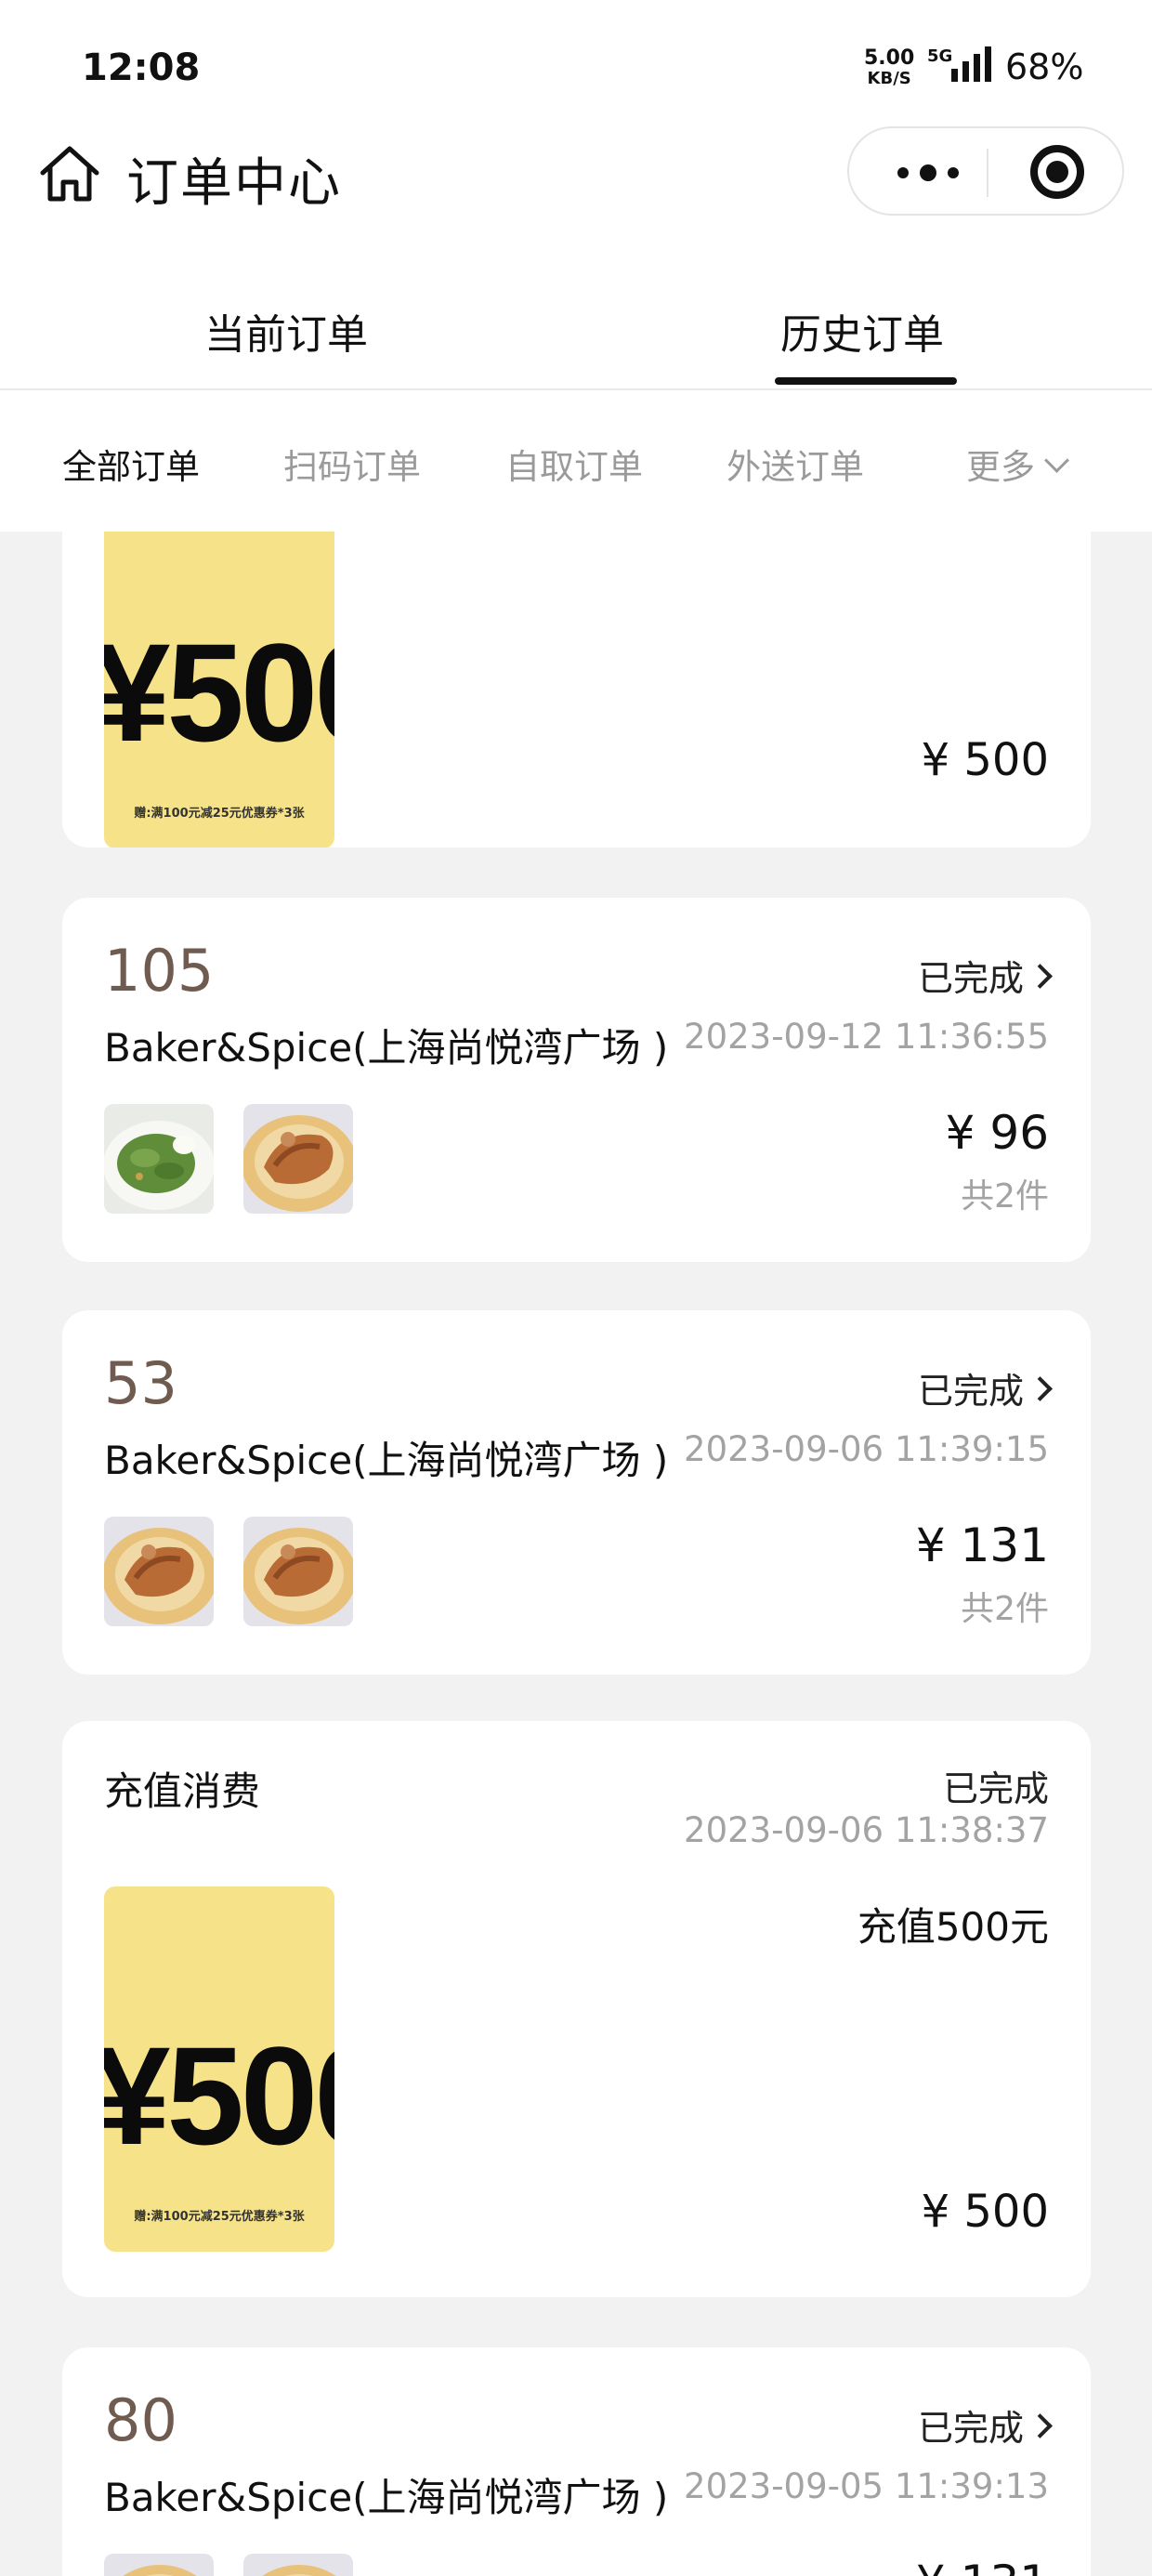 This screenshot has width=1152, height=2576. I want to click on page-title: 订单中心, so click(234, 183).